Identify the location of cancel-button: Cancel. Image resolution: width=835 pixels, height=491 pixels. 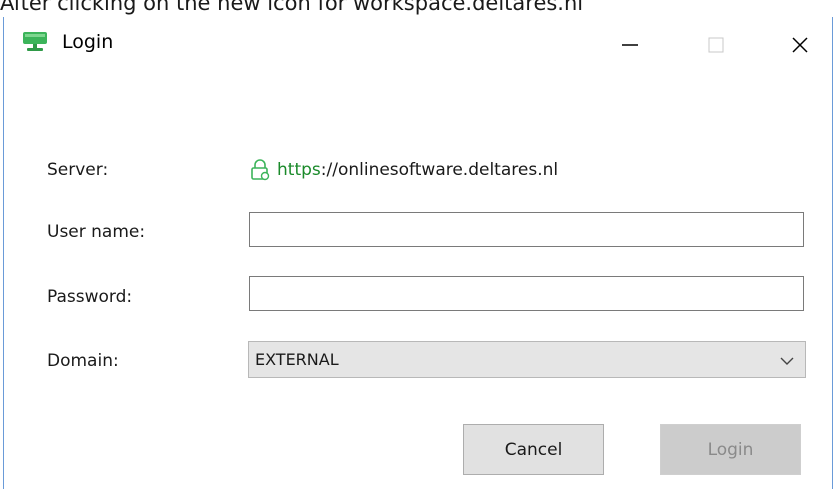
(533, 449).